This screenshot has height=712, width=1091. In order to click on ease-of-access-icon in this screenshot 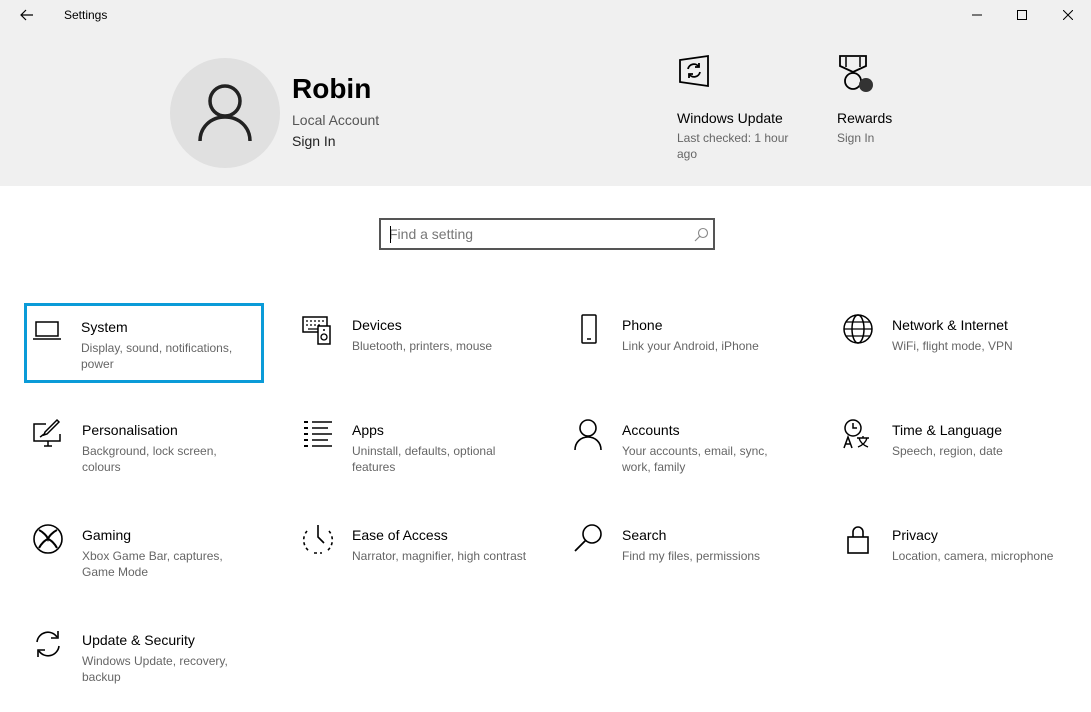, I will do `click(318, 539)`.